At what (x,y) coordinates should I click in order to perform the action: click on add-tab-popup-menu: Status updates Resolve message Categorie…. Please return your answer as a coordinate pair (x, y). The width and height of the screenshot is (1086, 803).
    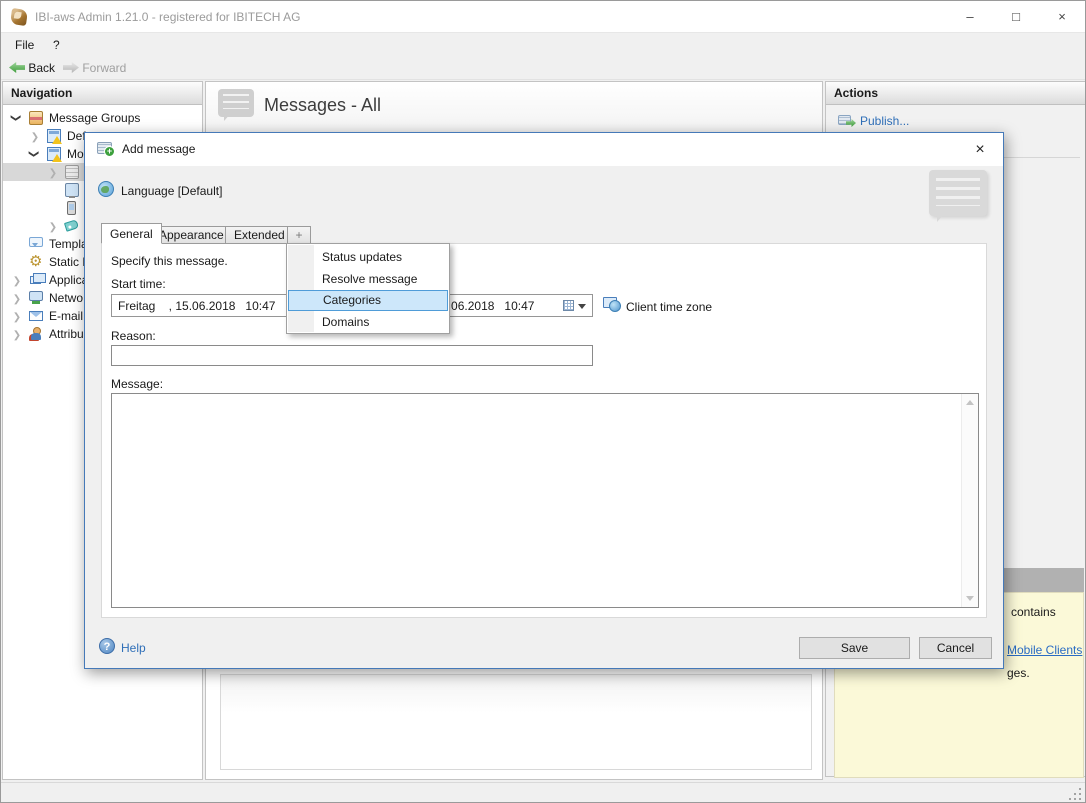
    Looking at the image, I should click on (368, 288).